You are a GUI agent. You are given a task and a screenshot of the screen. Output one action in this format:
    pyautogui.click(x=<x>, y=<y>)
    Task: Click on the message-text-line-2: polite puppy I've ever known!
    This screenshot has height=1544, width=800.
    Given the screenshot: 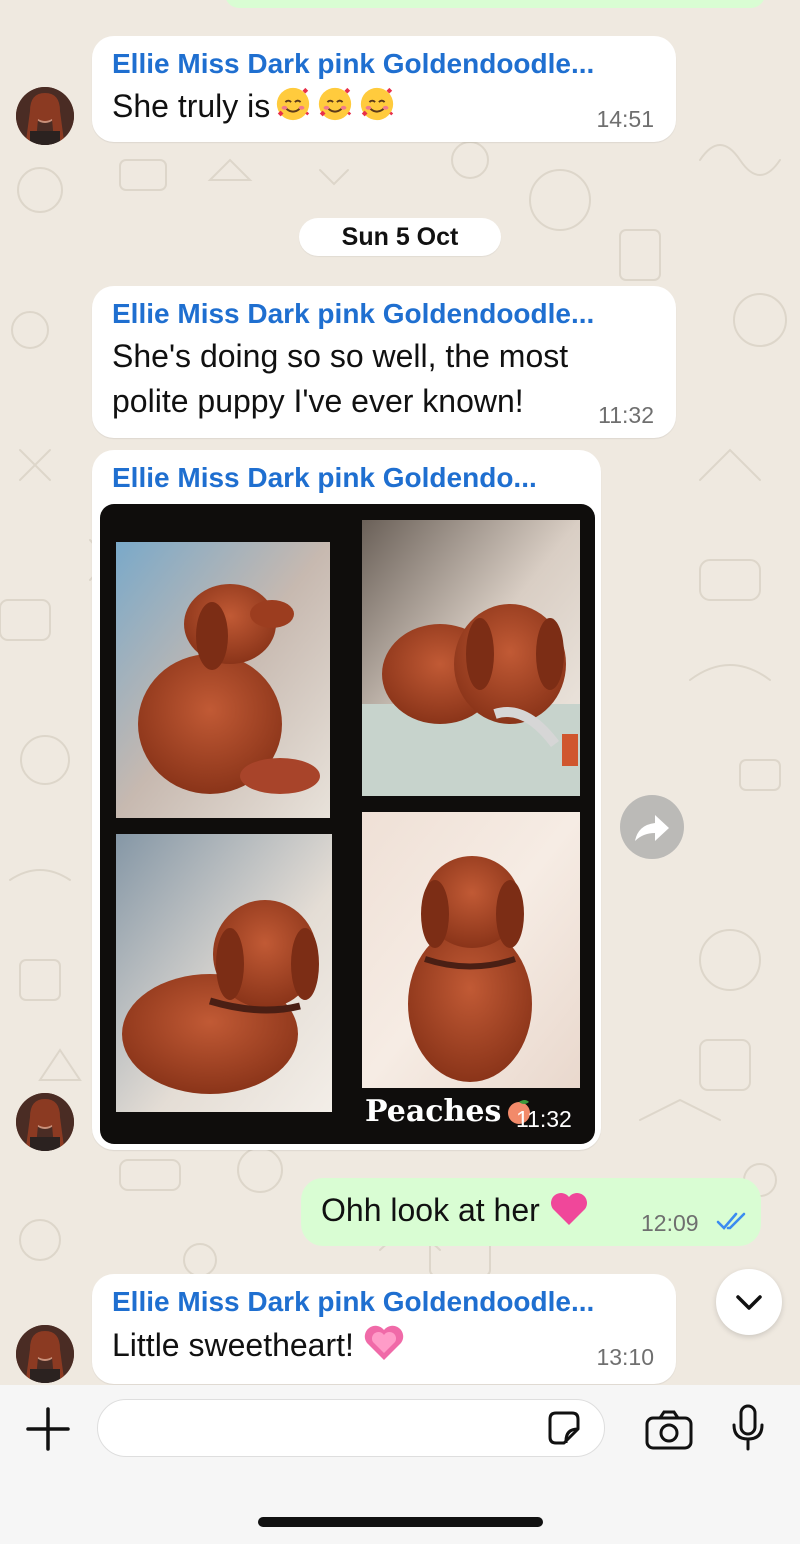 What is the action you would take?
    pyautogui.click(x=318, y=401)
    